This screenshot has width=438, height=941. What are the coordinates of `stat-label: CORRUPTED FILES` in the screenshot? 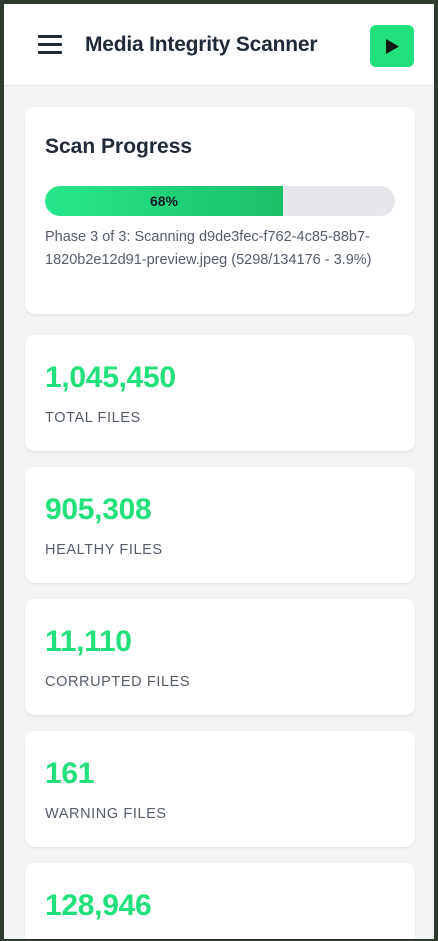 It's located at (118, 682).